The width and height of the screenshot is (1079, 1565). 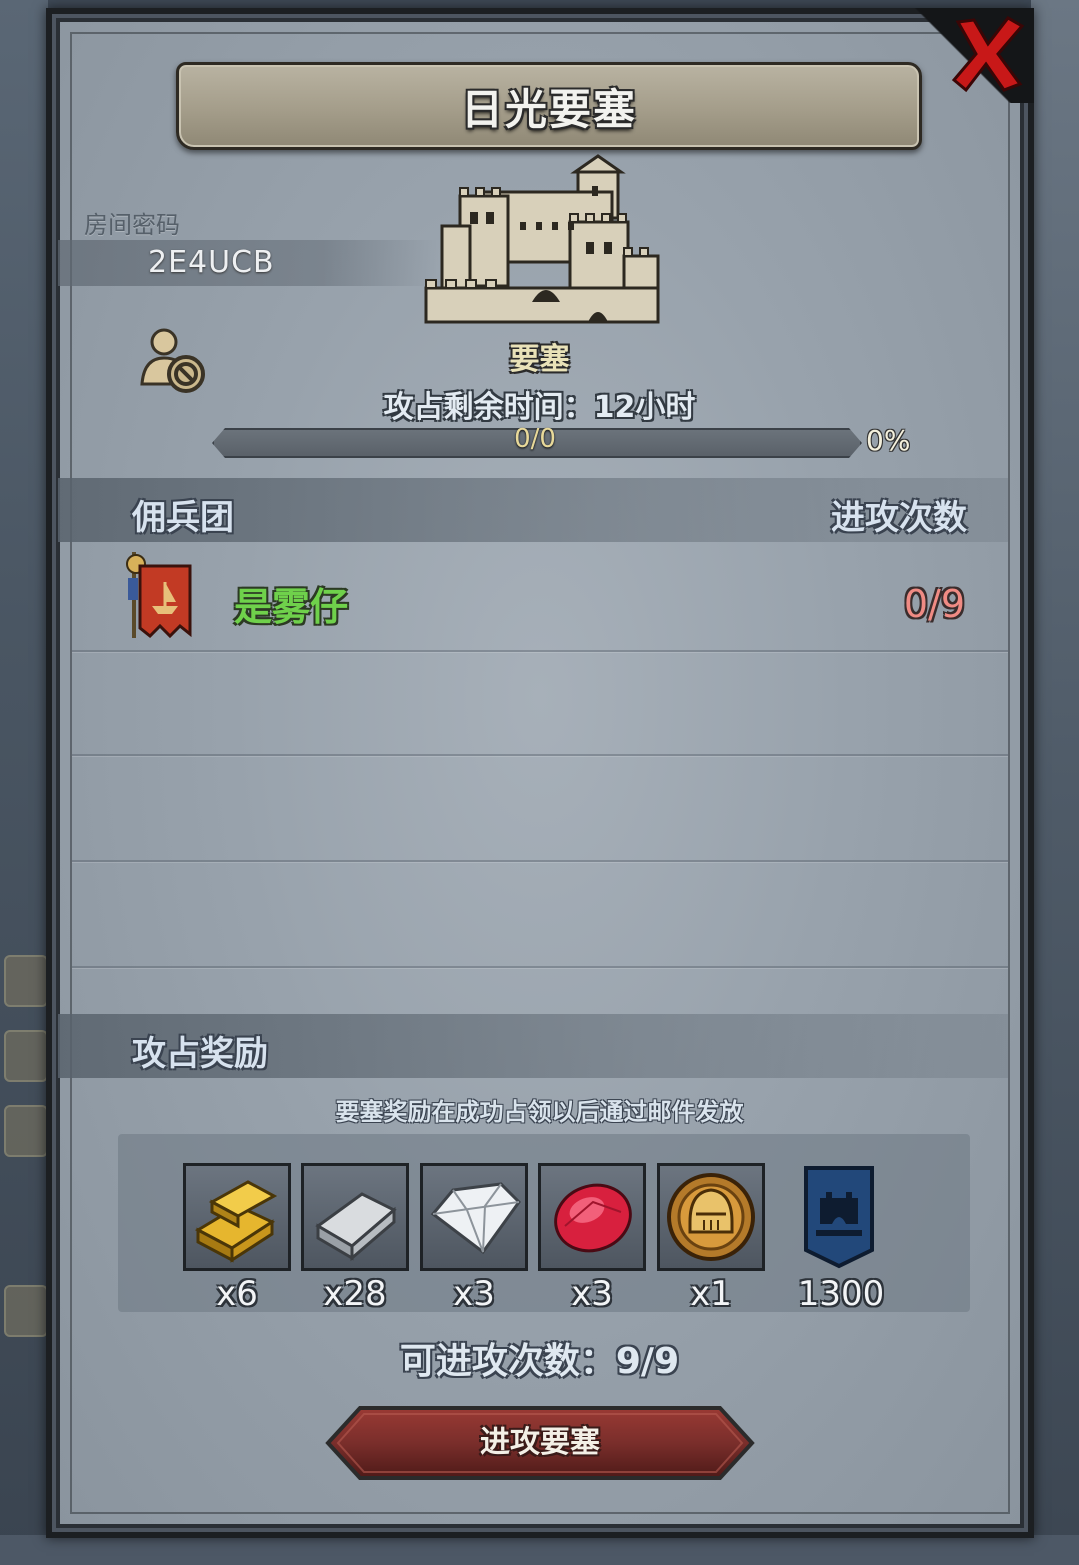 I want to click on mercenary-name: 是雾仔, so click(x=291, y=603).